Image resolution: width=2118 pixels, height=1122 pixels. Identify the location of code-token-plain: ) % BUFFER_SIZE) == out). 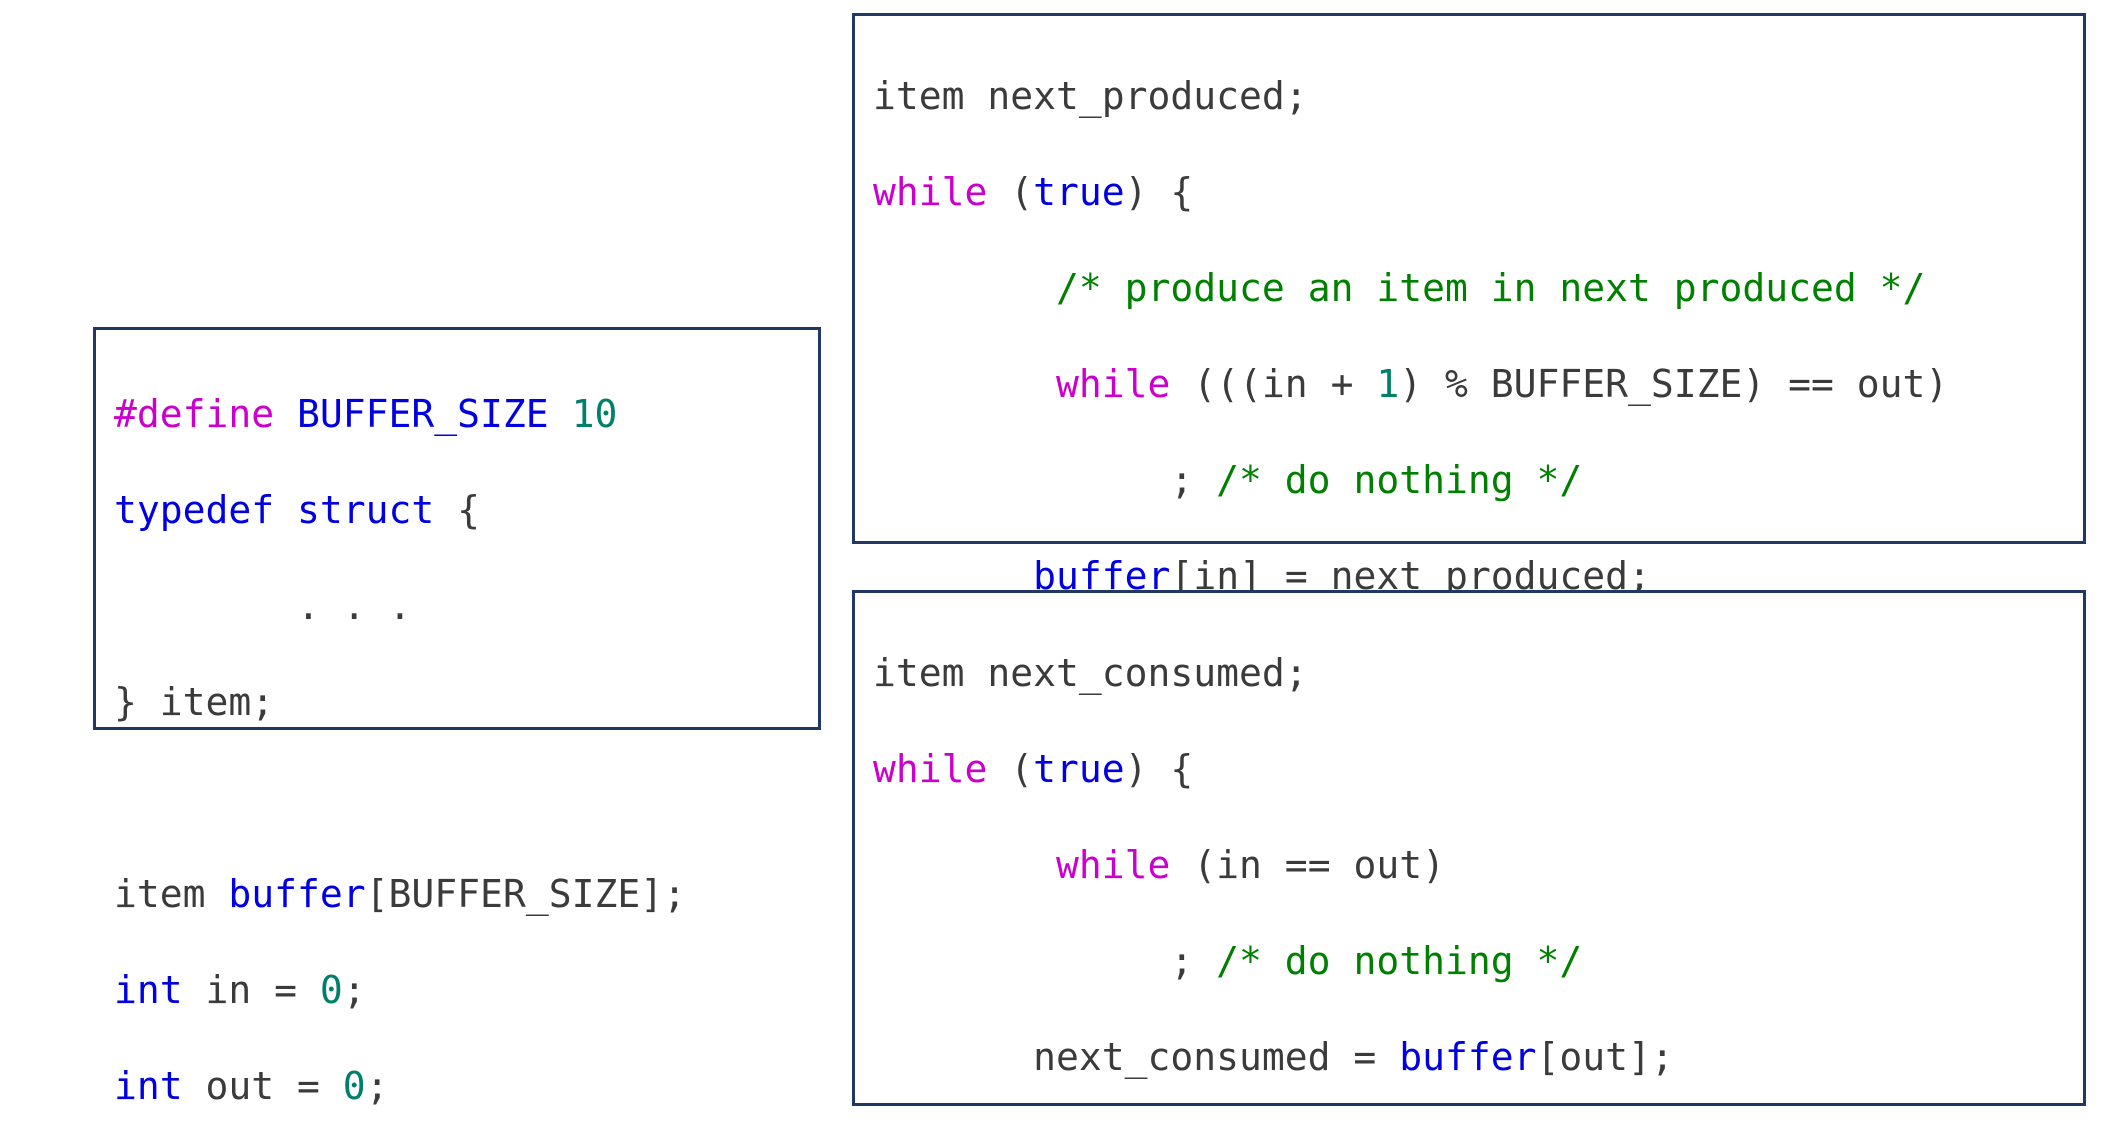
(1674, 384).